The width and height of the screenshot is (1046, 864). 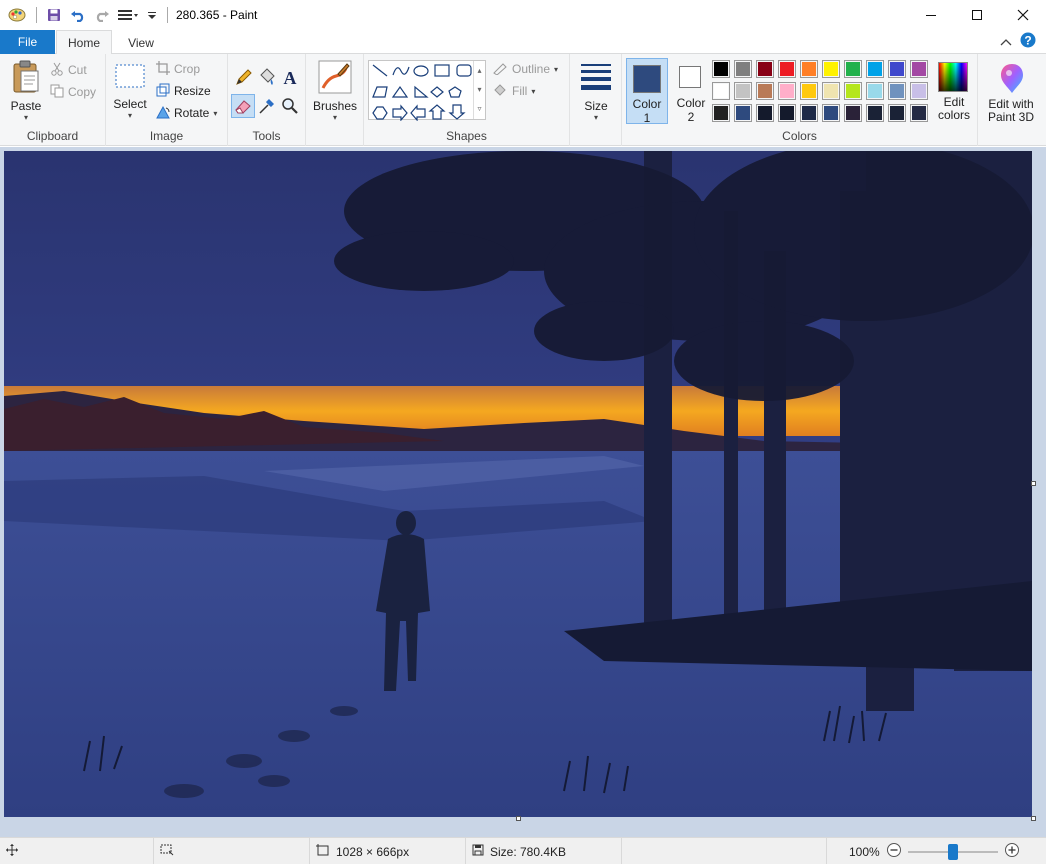 I want to click on shapes-gallery: ▴ ▾ ▿, so click(x=427, y=91).